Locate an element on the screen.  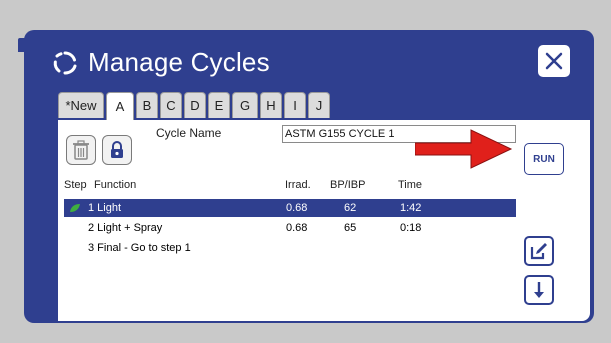
delete-button is located at coordinates (81, 150).